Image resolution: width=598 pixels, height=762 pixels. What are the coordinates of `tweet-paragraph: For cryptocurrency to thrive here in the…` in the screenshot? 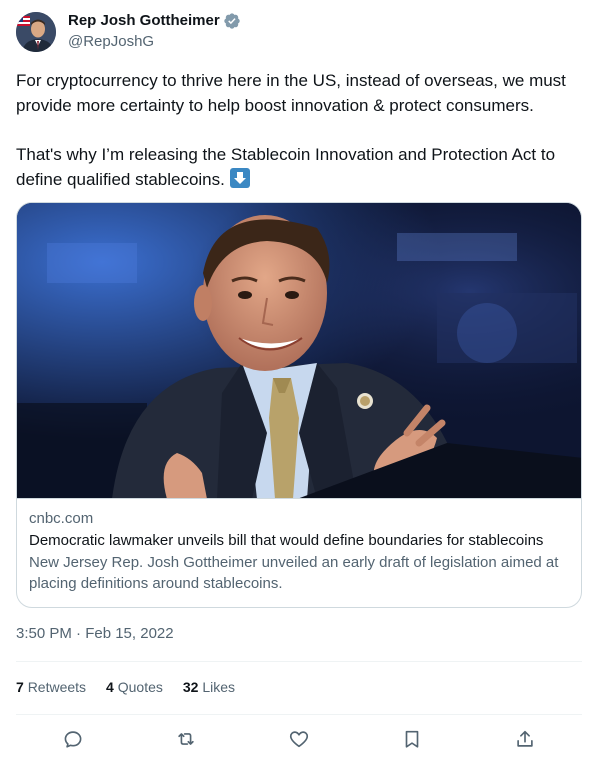 It's located at (291, 93).